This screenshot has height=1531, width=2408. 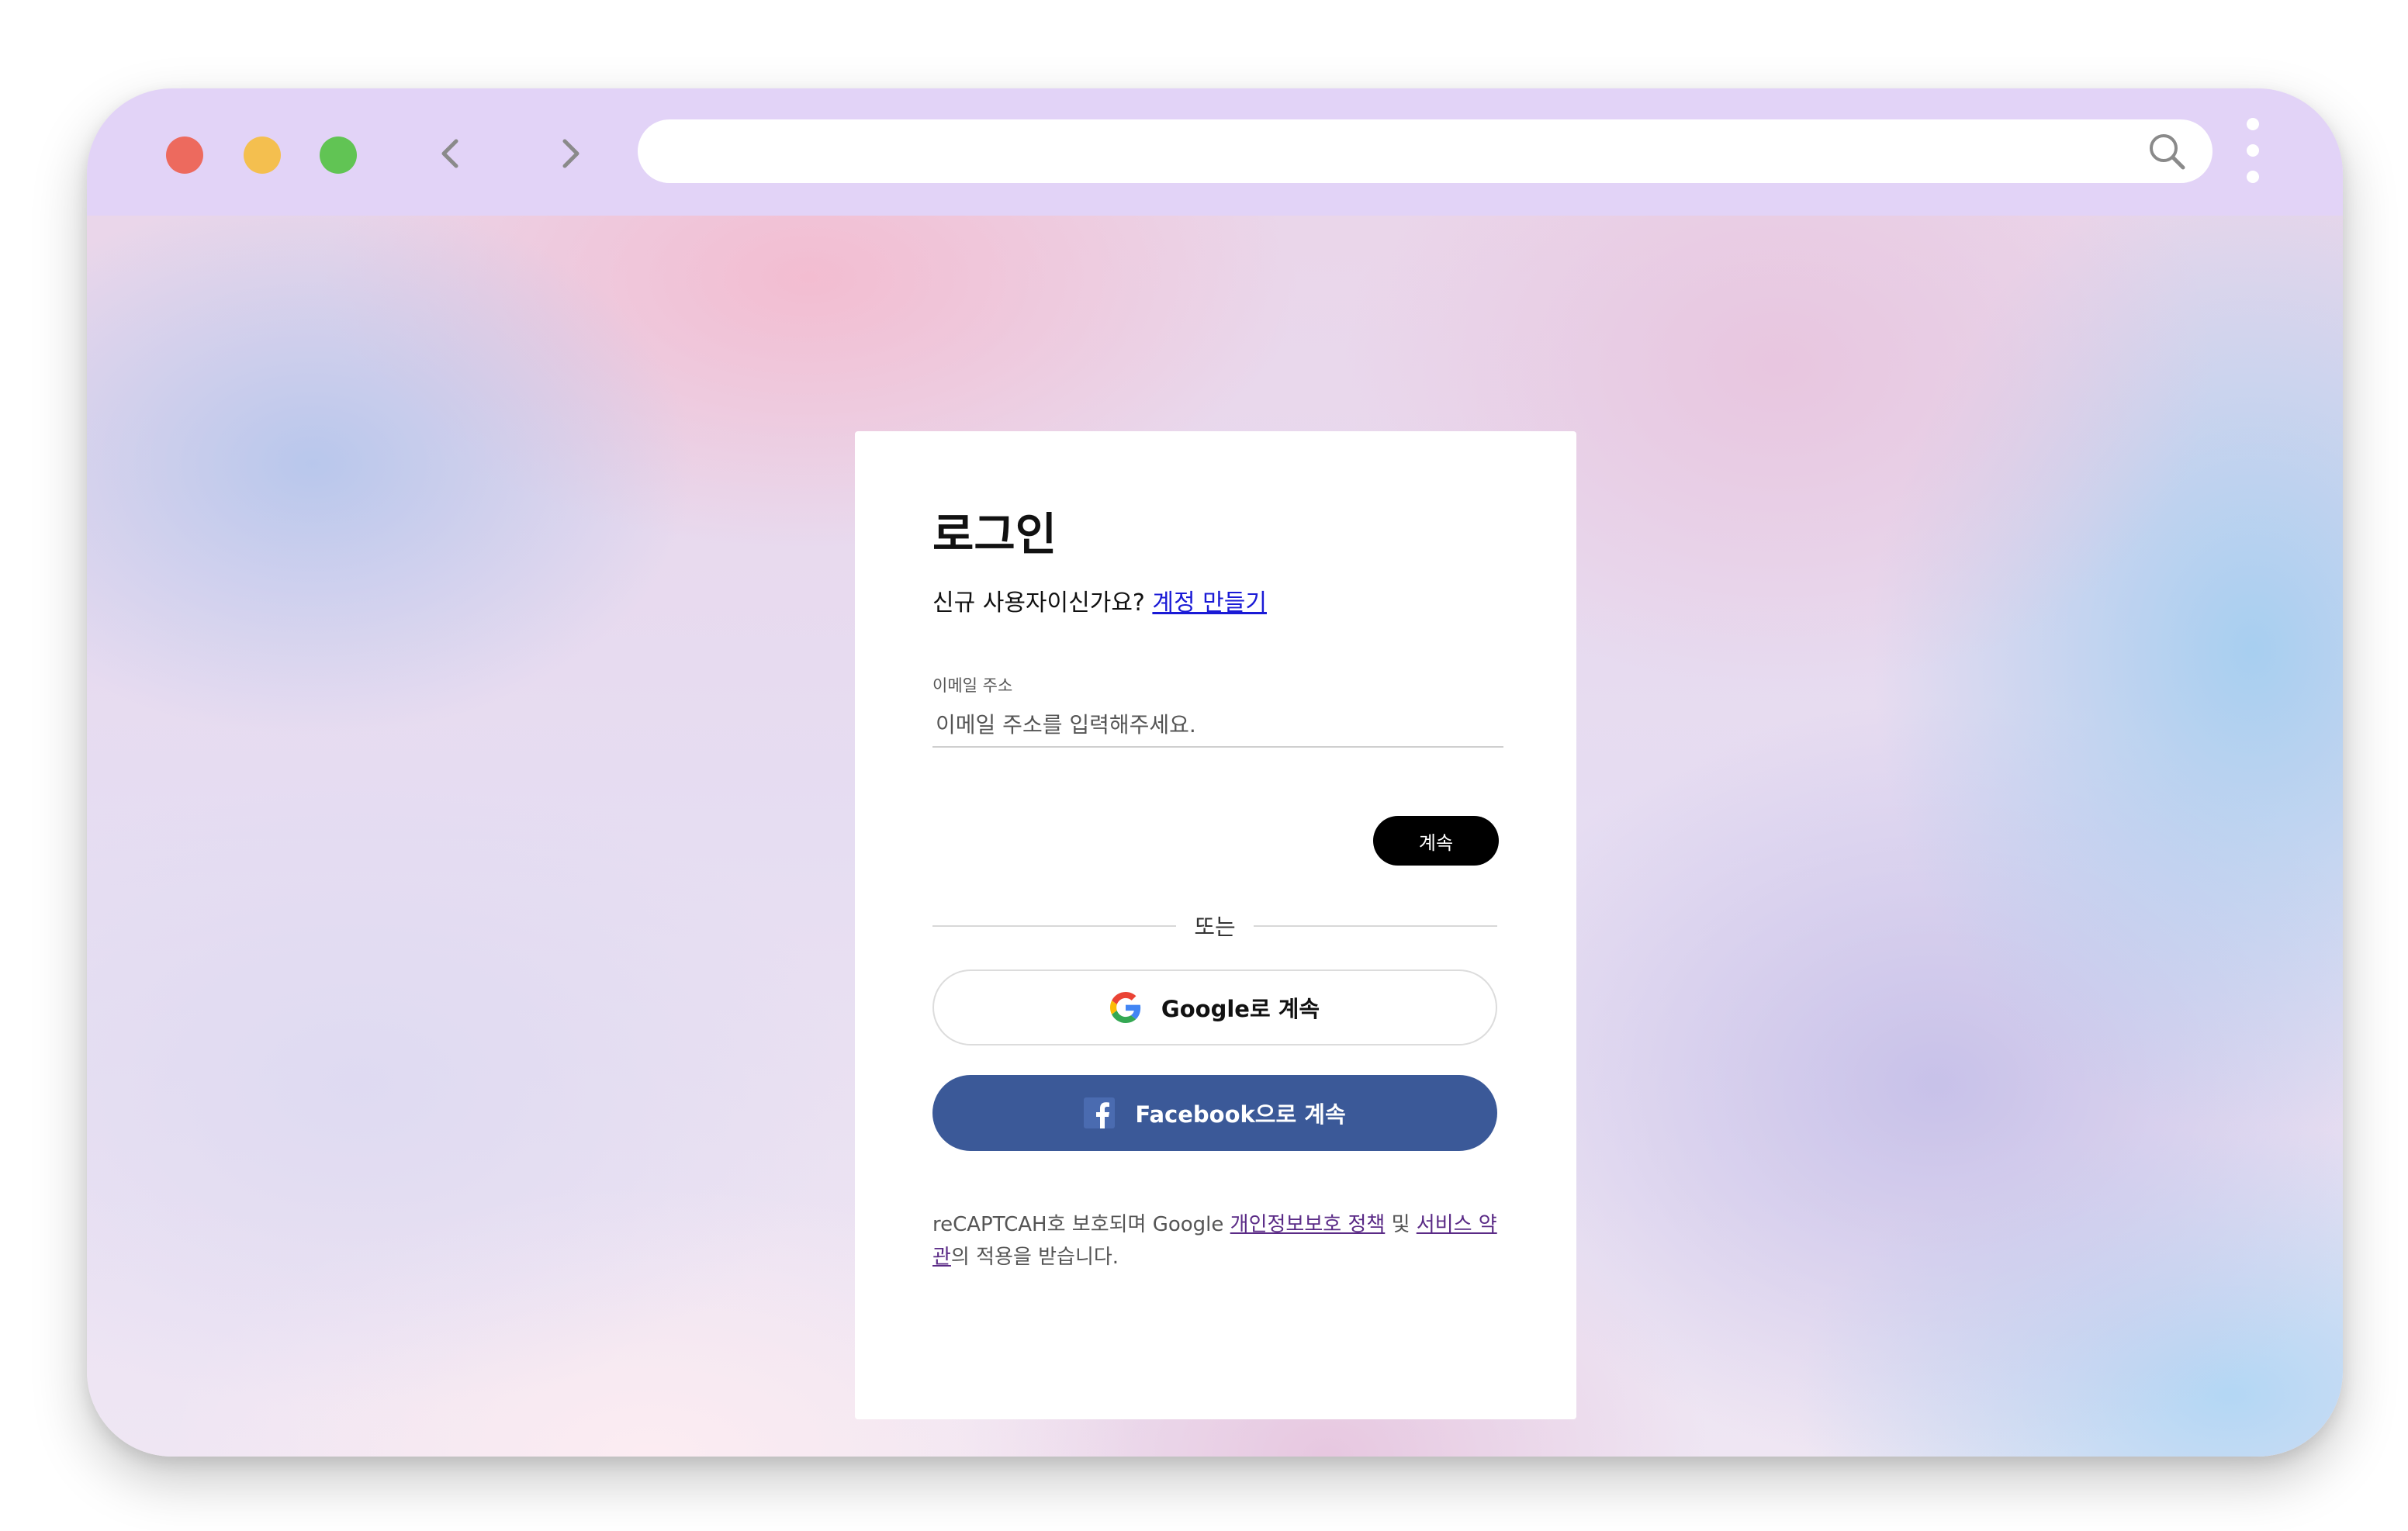 I want to click on forward-icon, so click(x=571, y=153).